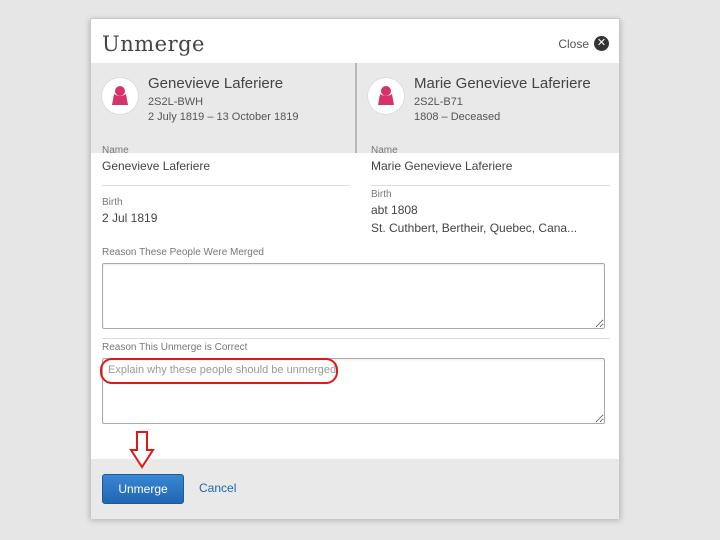 Image resolution: width=720 pixels, height=540 pixels. What do you see at coordinates (438, 102) in the screenshot?
I see `person-id: 2S2L-B71` at bounding box center [438, 102].